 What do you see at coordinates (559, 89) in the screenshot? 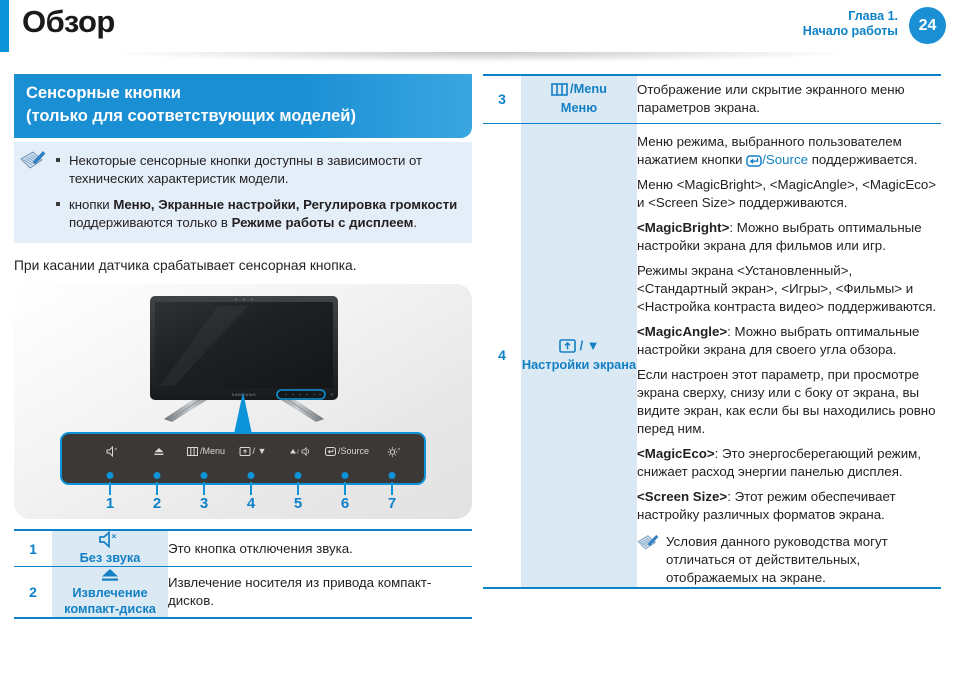
I see `menu-icon` at bounding box center [559, 89].